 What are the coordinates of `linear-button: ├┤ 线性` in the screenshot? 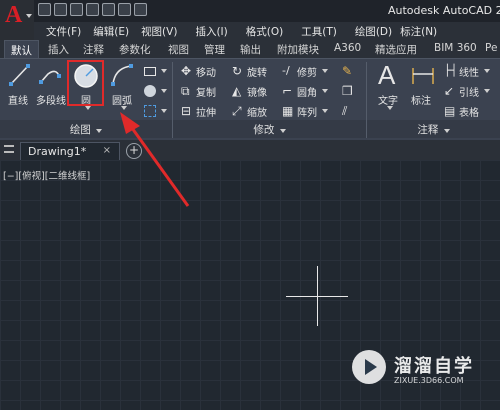 It's located at (467, 71).